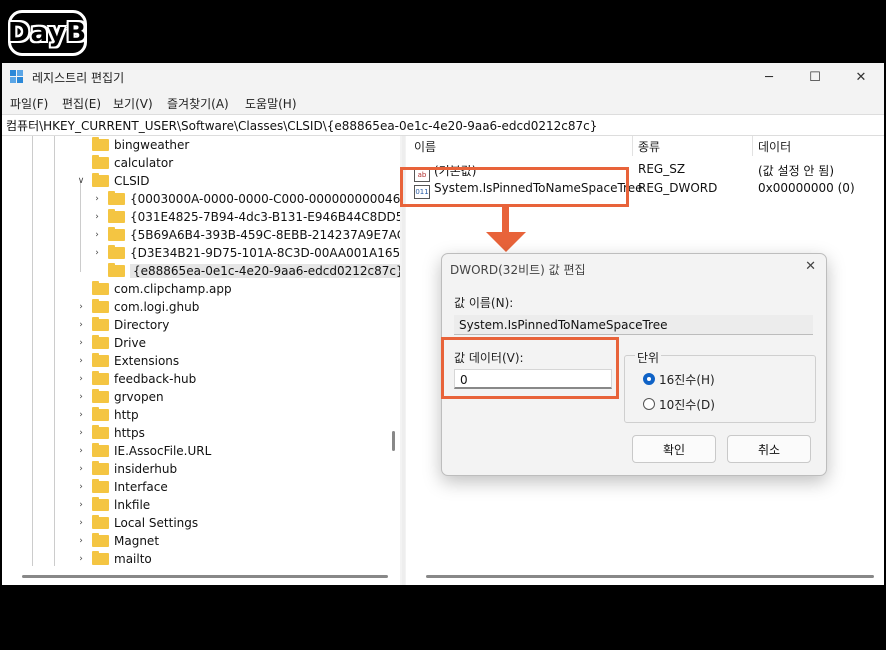  What do you see at coordinates (246, 199) in the screenshot?
I see `tree-item: › {0003000A-0000-0000-C000-000000000046}` at bounding box center [246, 199].